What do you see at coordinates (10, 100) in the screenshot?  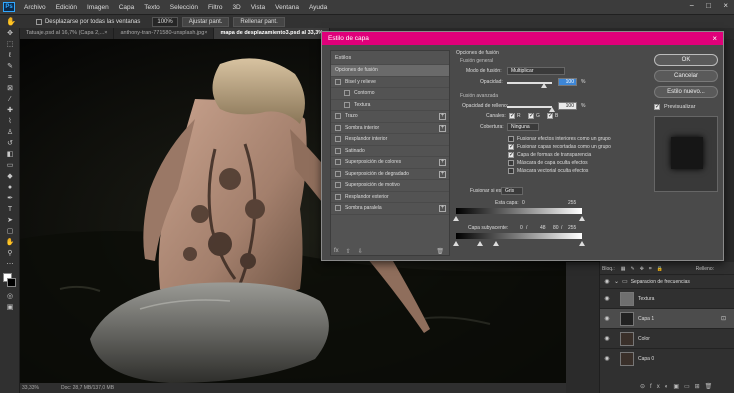 I see `eyedropper-tool-icon: ⁄` at bounding box center [10, 100].